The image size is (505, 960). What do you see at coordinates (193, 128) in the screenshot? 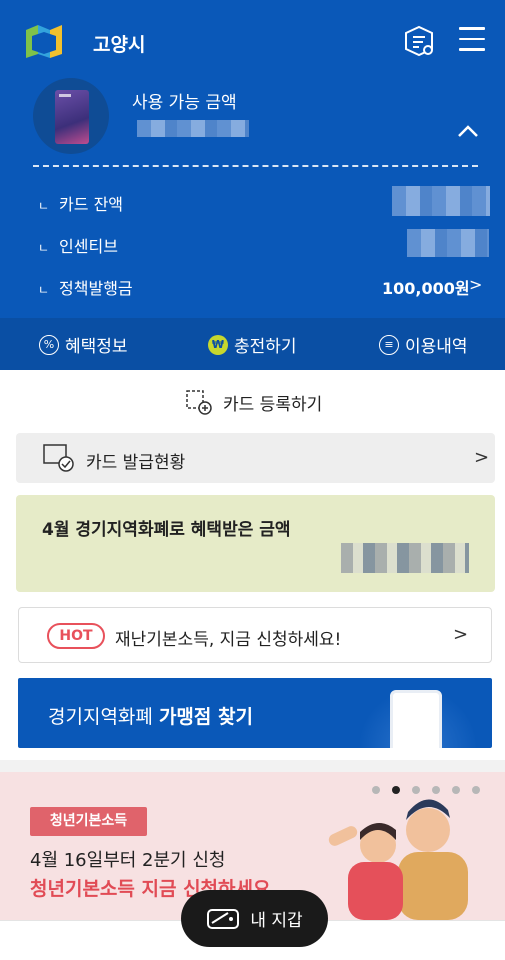
I see `available-amount-redacted` at bounding box center [193, 128].